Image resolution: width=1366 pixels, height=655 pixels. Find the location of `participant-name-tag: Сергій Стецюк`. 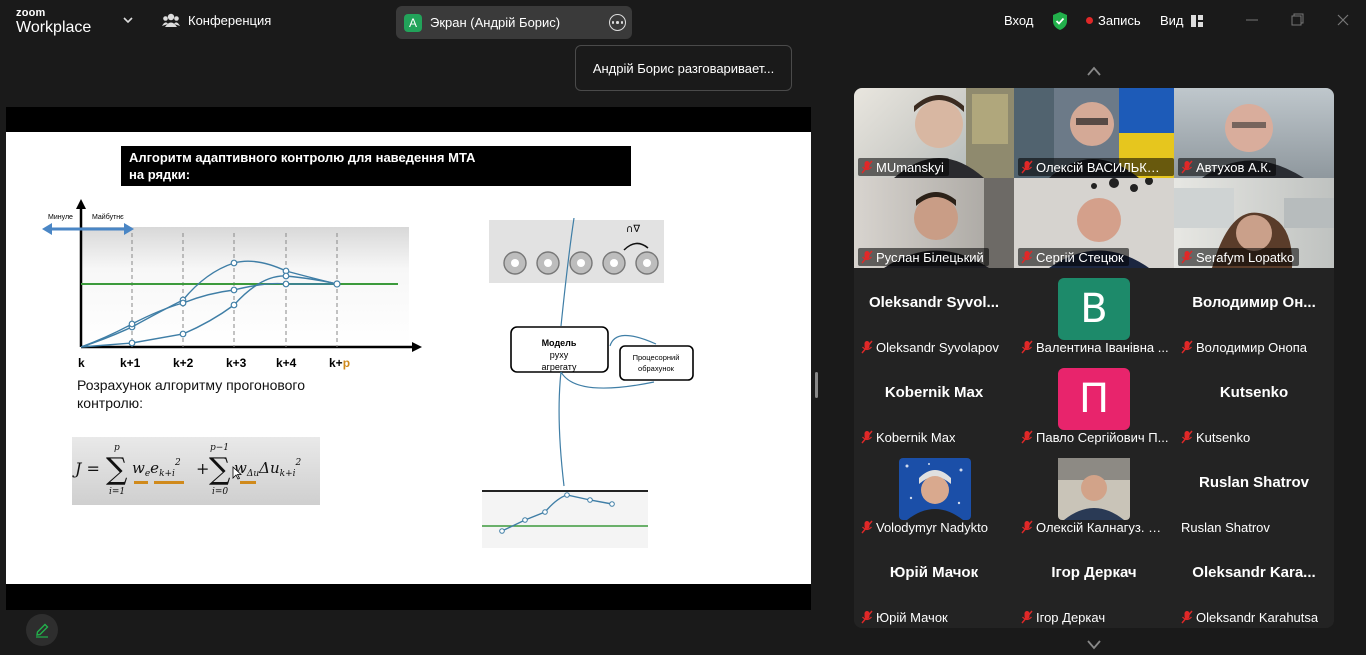

participant-name-tag: Сергій Стецюк is located at coordinates (1073, 257).